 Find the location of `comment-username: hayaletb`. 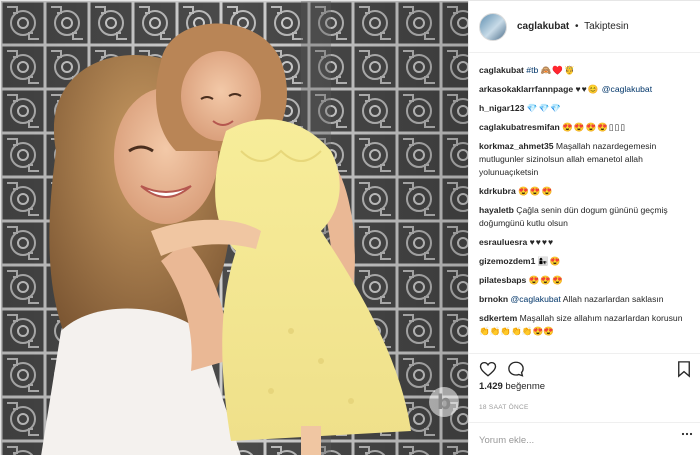

comment-username: hayaletb is located at coordinates (496, 210).